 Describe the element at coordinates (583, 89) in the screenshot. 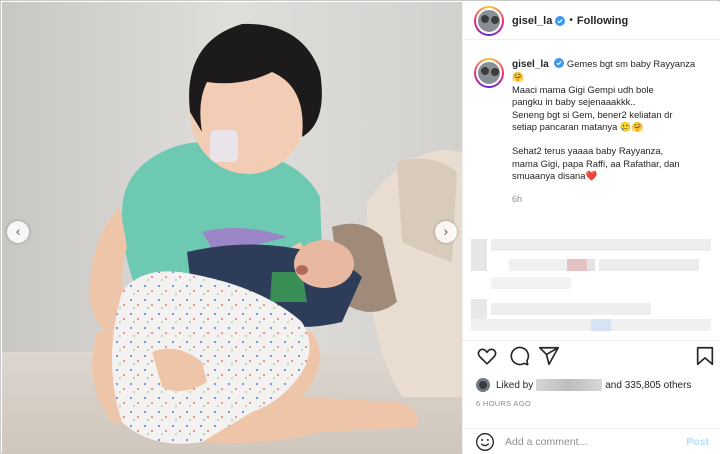

I see `caption-text: Maaci mama Gigi Gempi udh bole` at that location.